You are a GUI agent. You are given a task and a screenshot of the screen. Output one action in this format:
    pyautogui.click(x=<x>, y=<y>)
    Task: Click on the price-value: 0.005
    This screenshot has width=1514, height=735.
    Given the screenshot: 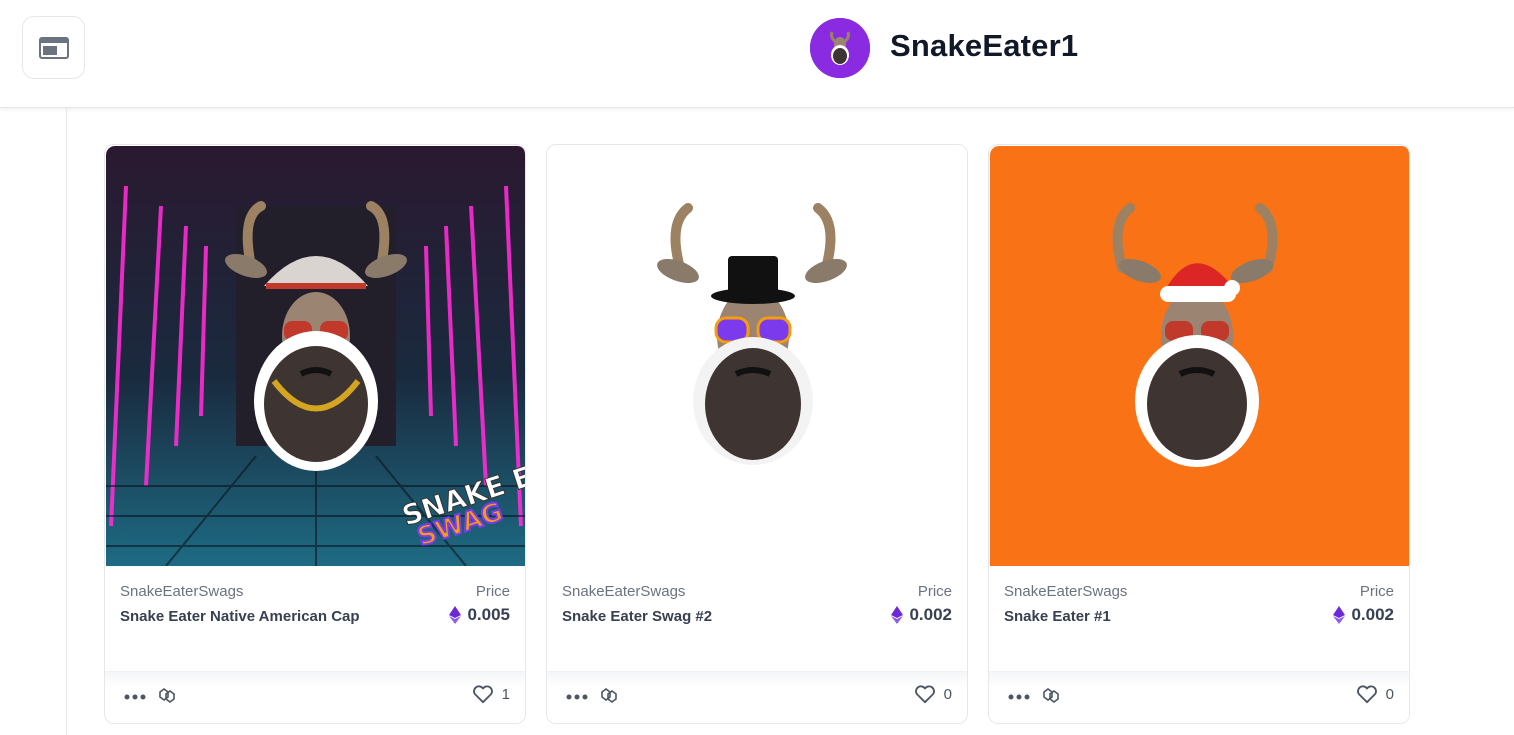 What is the action you would take?
    pyautogui.click(x=488, y=614)
    